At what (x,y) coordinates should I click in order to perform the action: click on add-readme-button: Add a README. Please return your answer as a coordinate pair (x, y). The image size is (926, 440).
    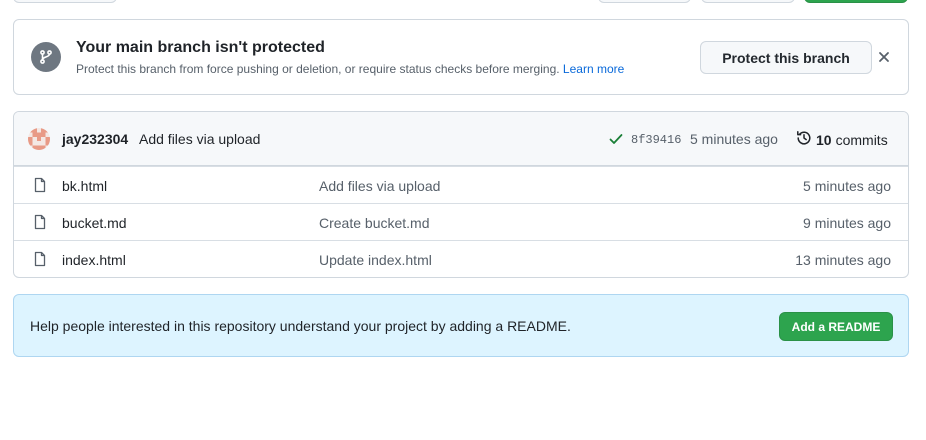
    Looking at the image, I should click on (836, 326).